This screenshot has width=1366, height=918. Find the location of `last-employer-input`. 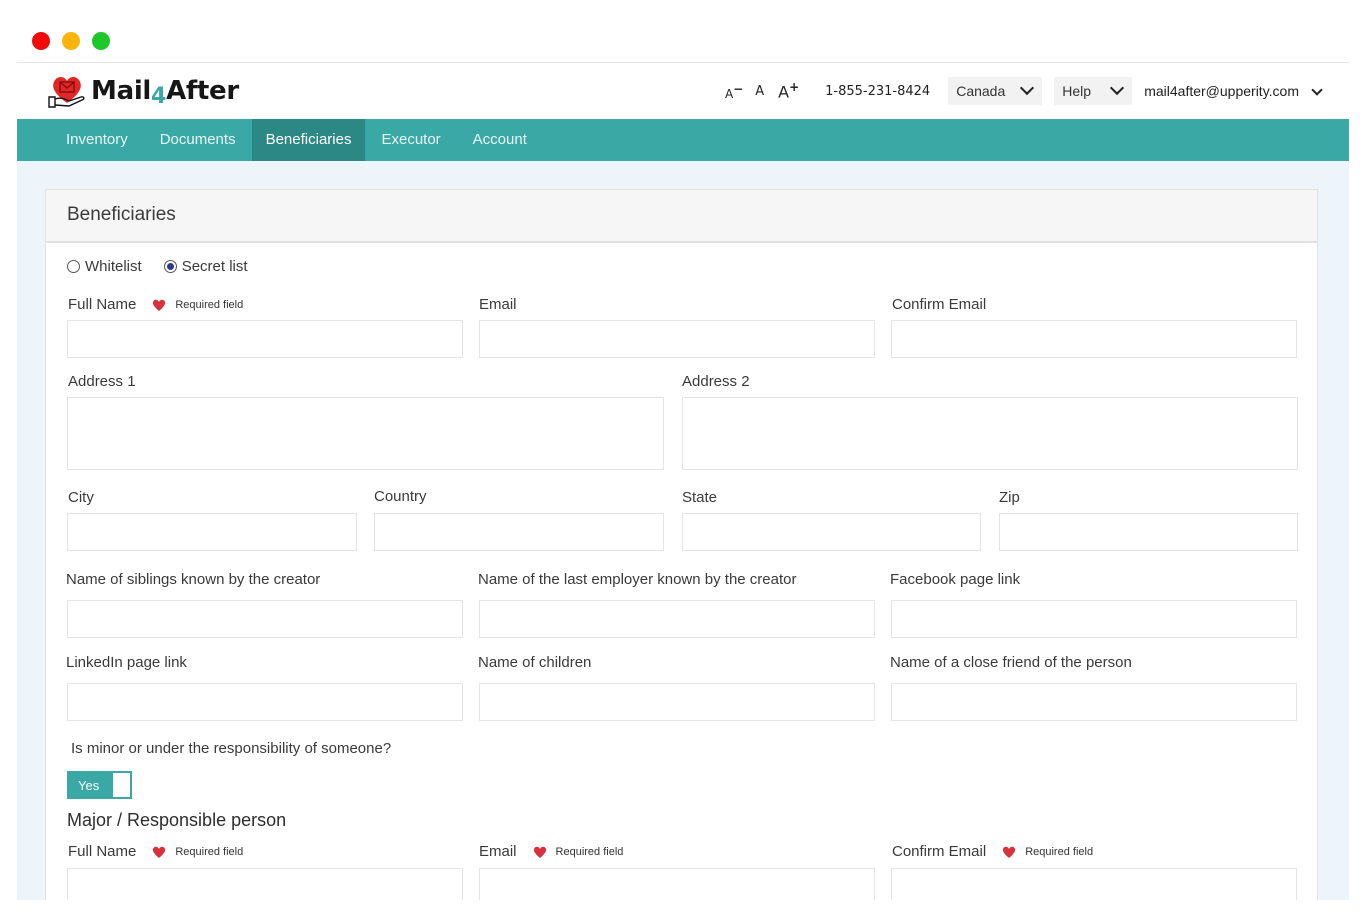

last-employer-input is located at coordinates (677, 619).